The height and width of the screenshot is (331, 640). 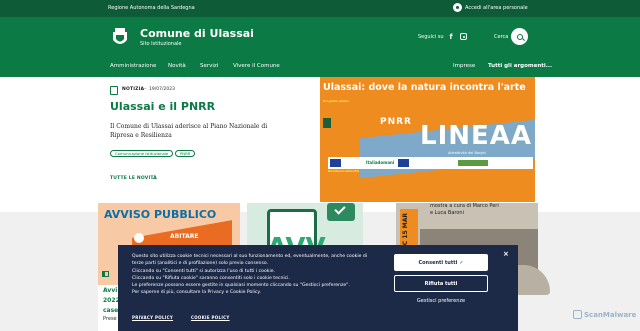 What do you see at coordinates (467, 153) in the screenshot?
I see `hero-attr: Attrattività dei Borghi` at bounding box center [467, 153].